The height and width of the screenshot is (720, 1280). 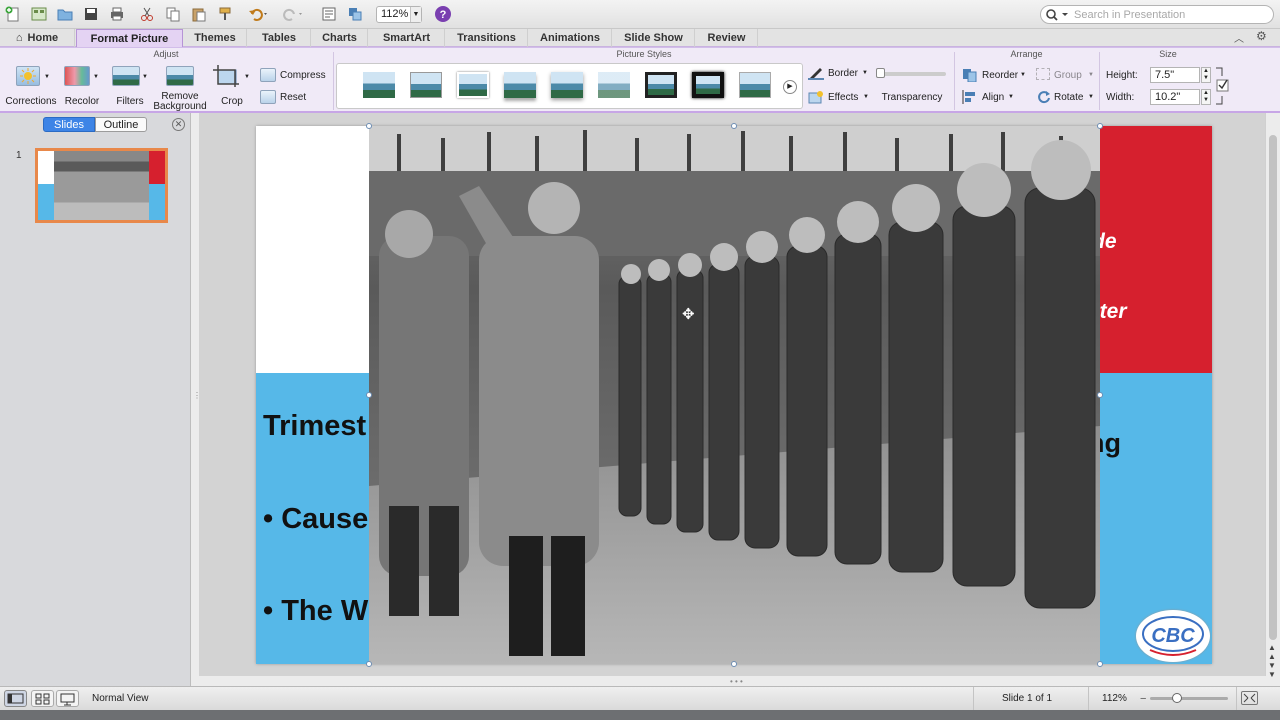 I want to click on reorder-button: Reorder ▼, so click(x=995, y=76).